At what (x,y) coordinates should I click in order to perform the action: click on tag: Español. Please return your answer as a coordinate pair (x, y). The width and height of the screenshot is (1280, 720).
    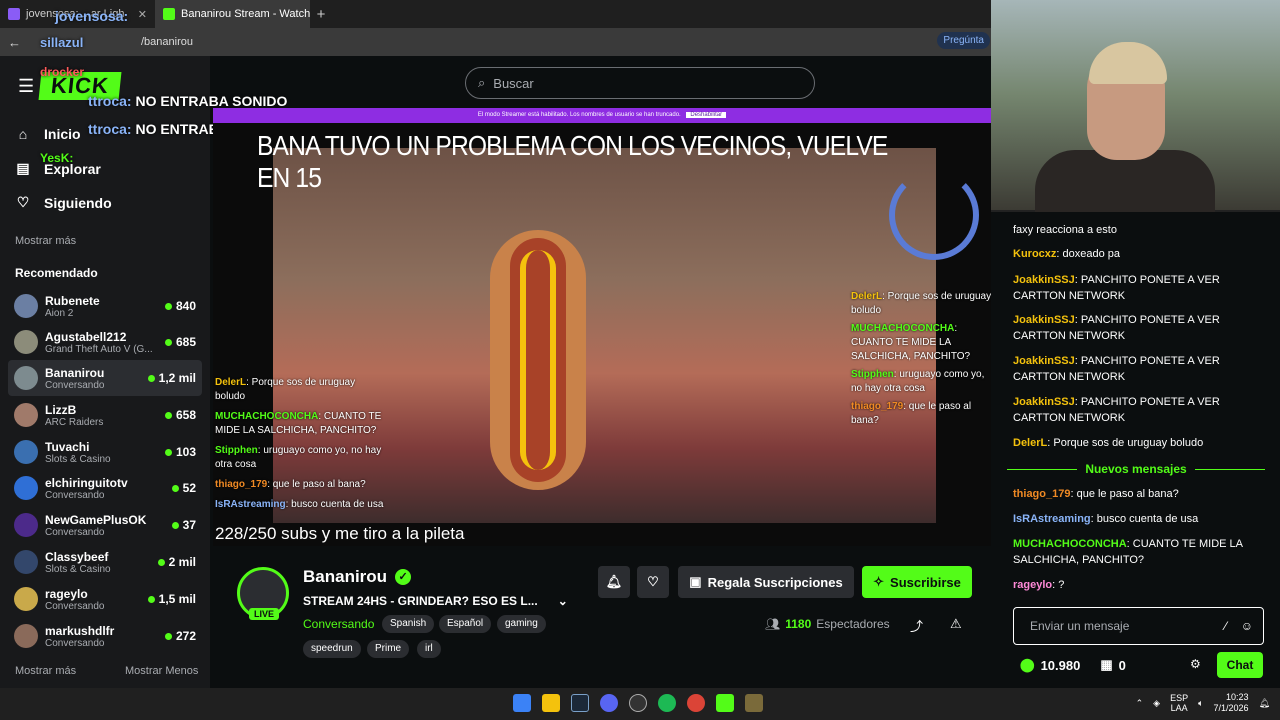
    Looking at the image, I should click on (465, 624).